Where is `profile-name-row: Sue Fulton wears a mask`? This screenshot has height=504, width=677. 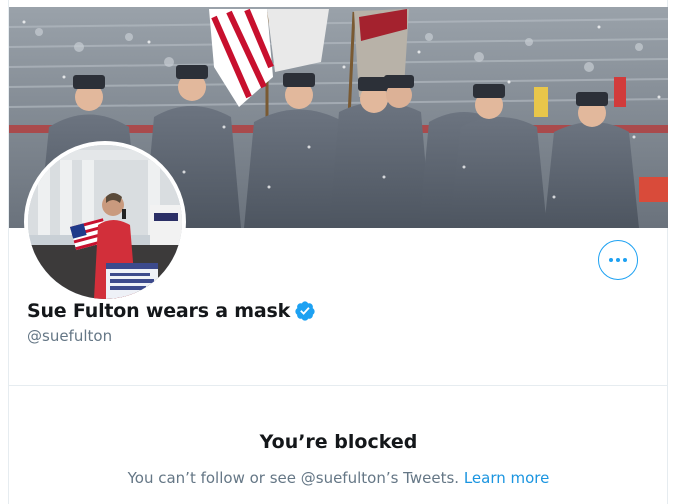 profile-name-row: Sue Fulton wears a mask is located at coordinates (171, 311).